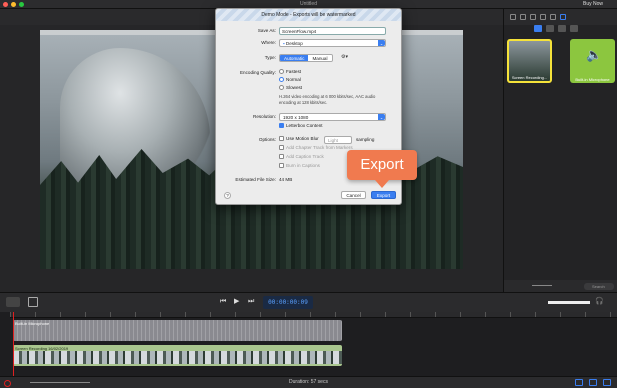  Describe the element at coordinates (313, 315) in the screenshot. I see `timeline-ruler` at that location.